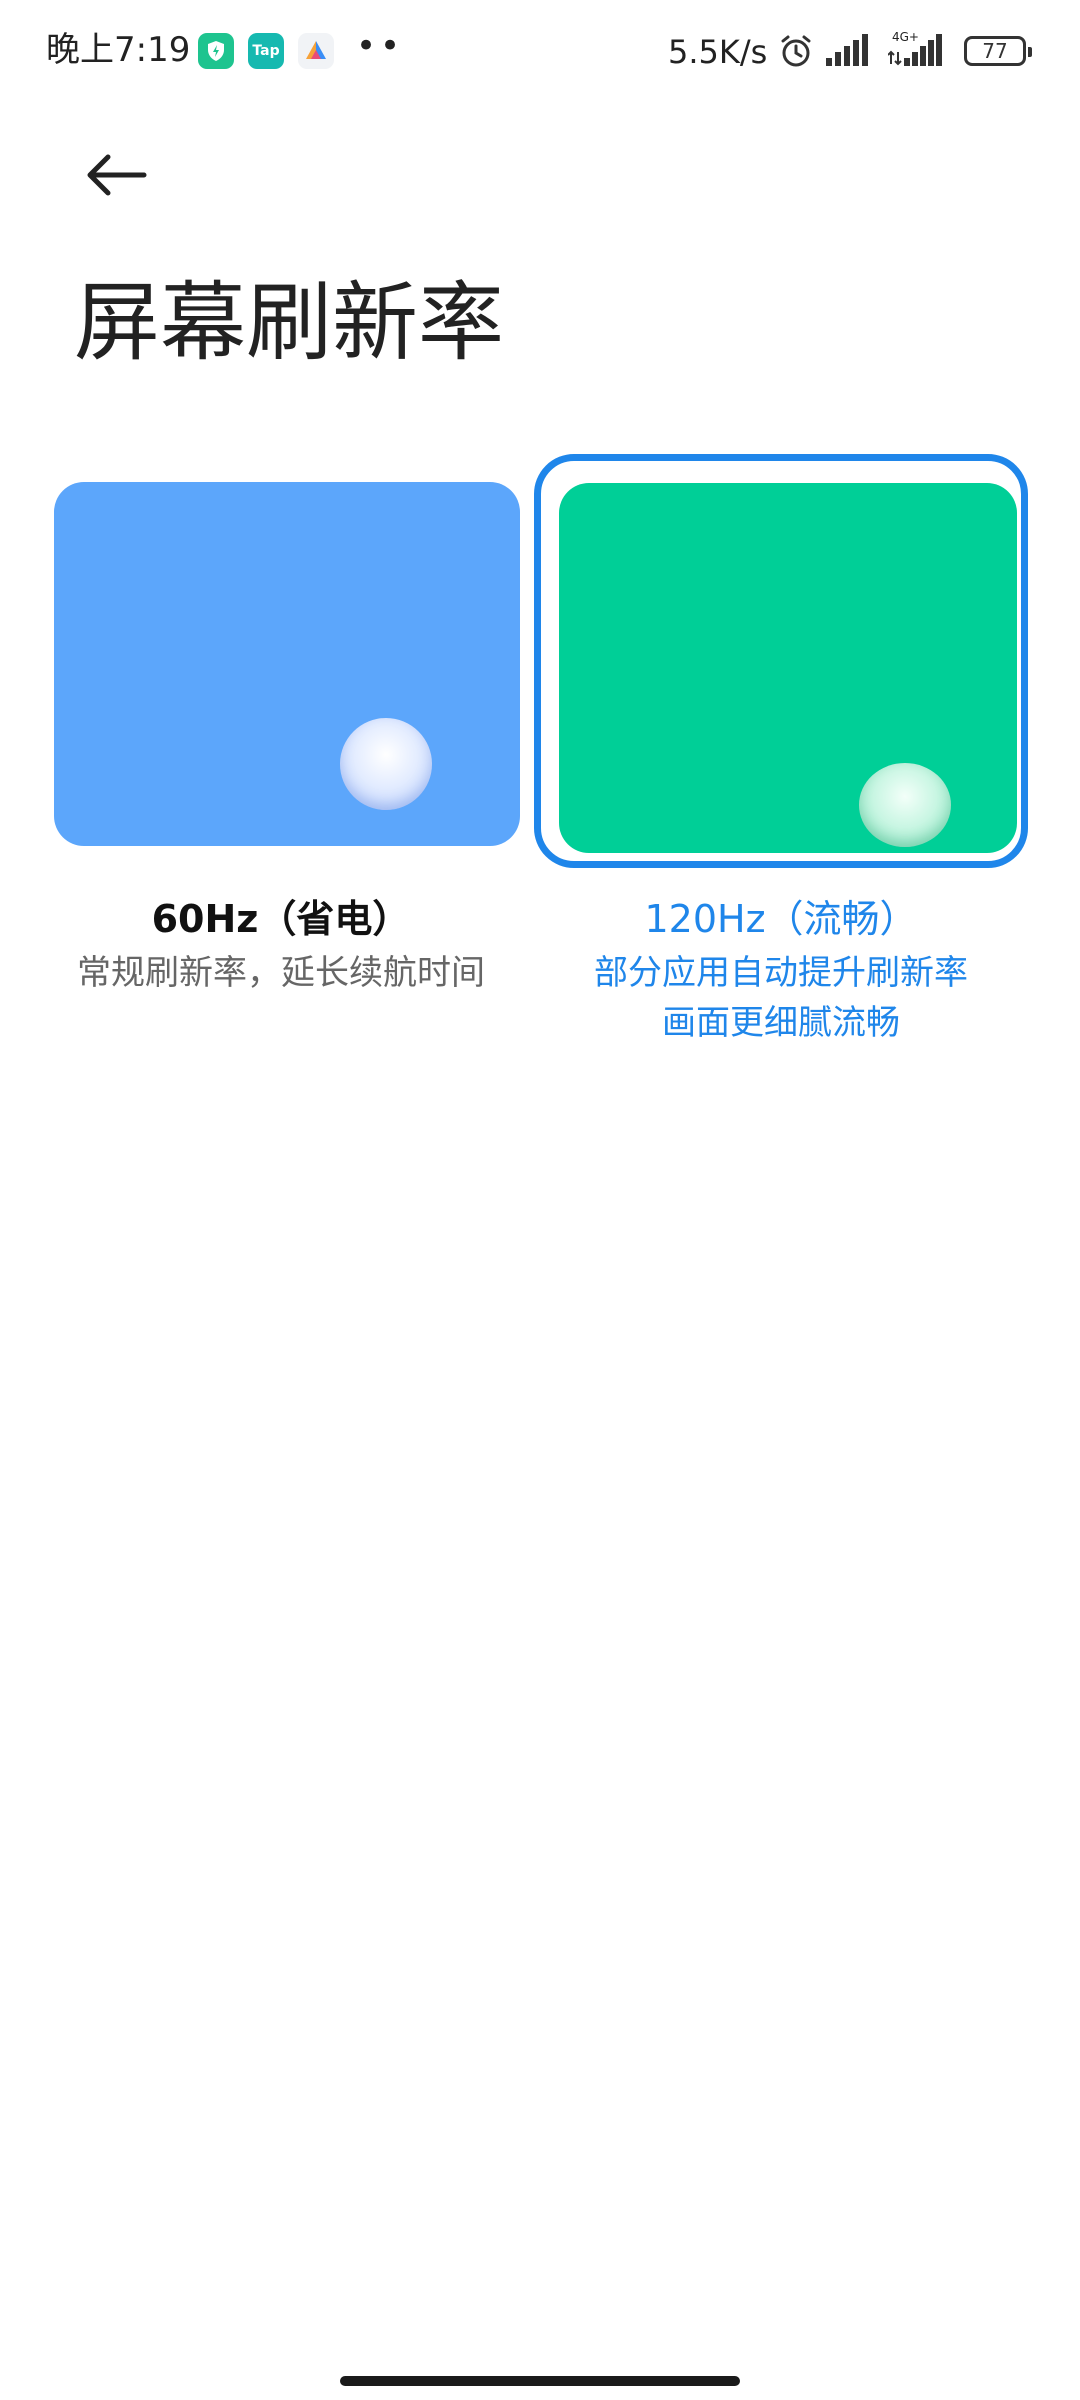 This screenshot has width=1080, height=2400. I want to click on option-desc-120hz-line1: 部分应用自动提升刷新率, so click(781, 973).